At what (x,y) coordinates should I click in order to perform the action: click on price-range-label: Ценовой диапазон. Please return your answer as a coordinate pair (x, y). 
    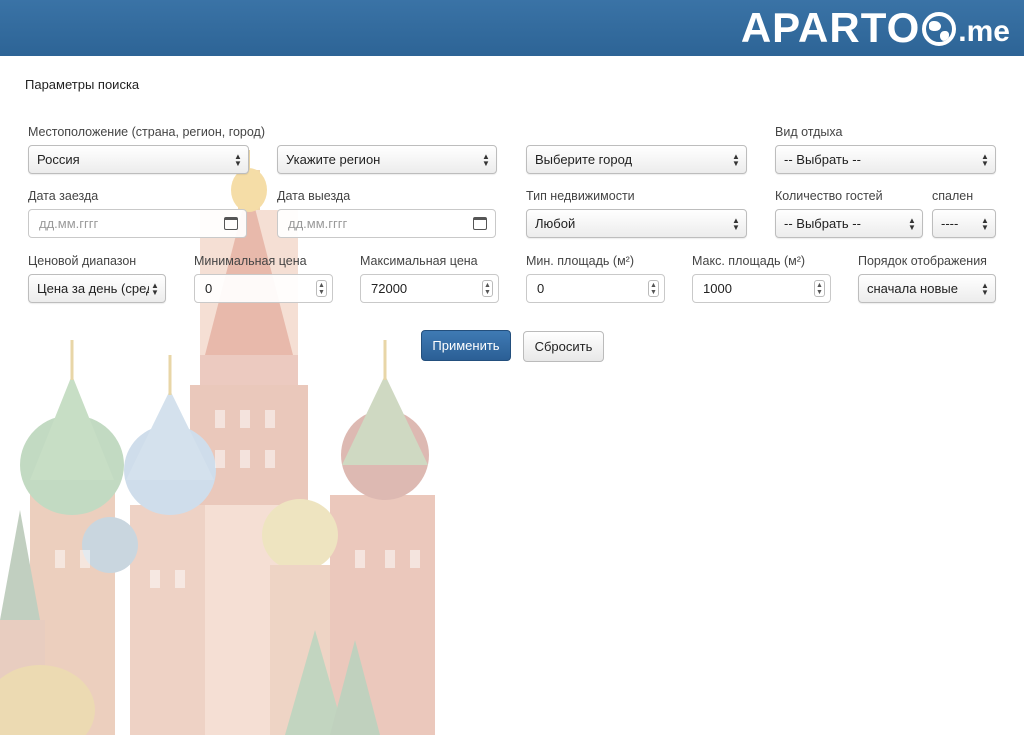
    Looking at the image, I should click on (82, 261).